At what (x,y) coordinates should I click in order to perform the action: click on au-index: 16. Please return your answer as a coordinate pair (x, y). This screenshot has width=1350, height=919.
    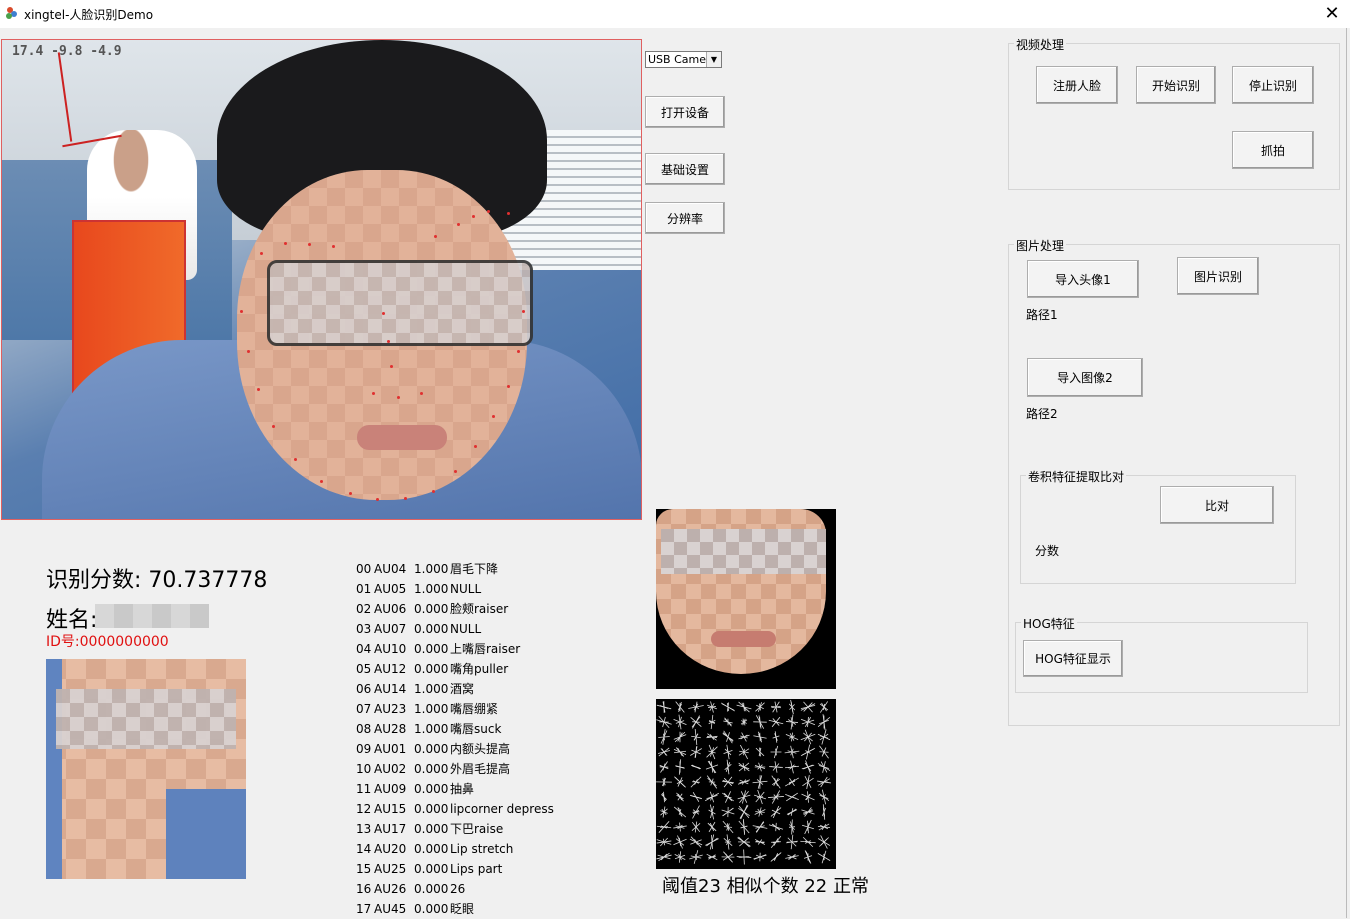
    Looking at the image, I should click on (365, 889).